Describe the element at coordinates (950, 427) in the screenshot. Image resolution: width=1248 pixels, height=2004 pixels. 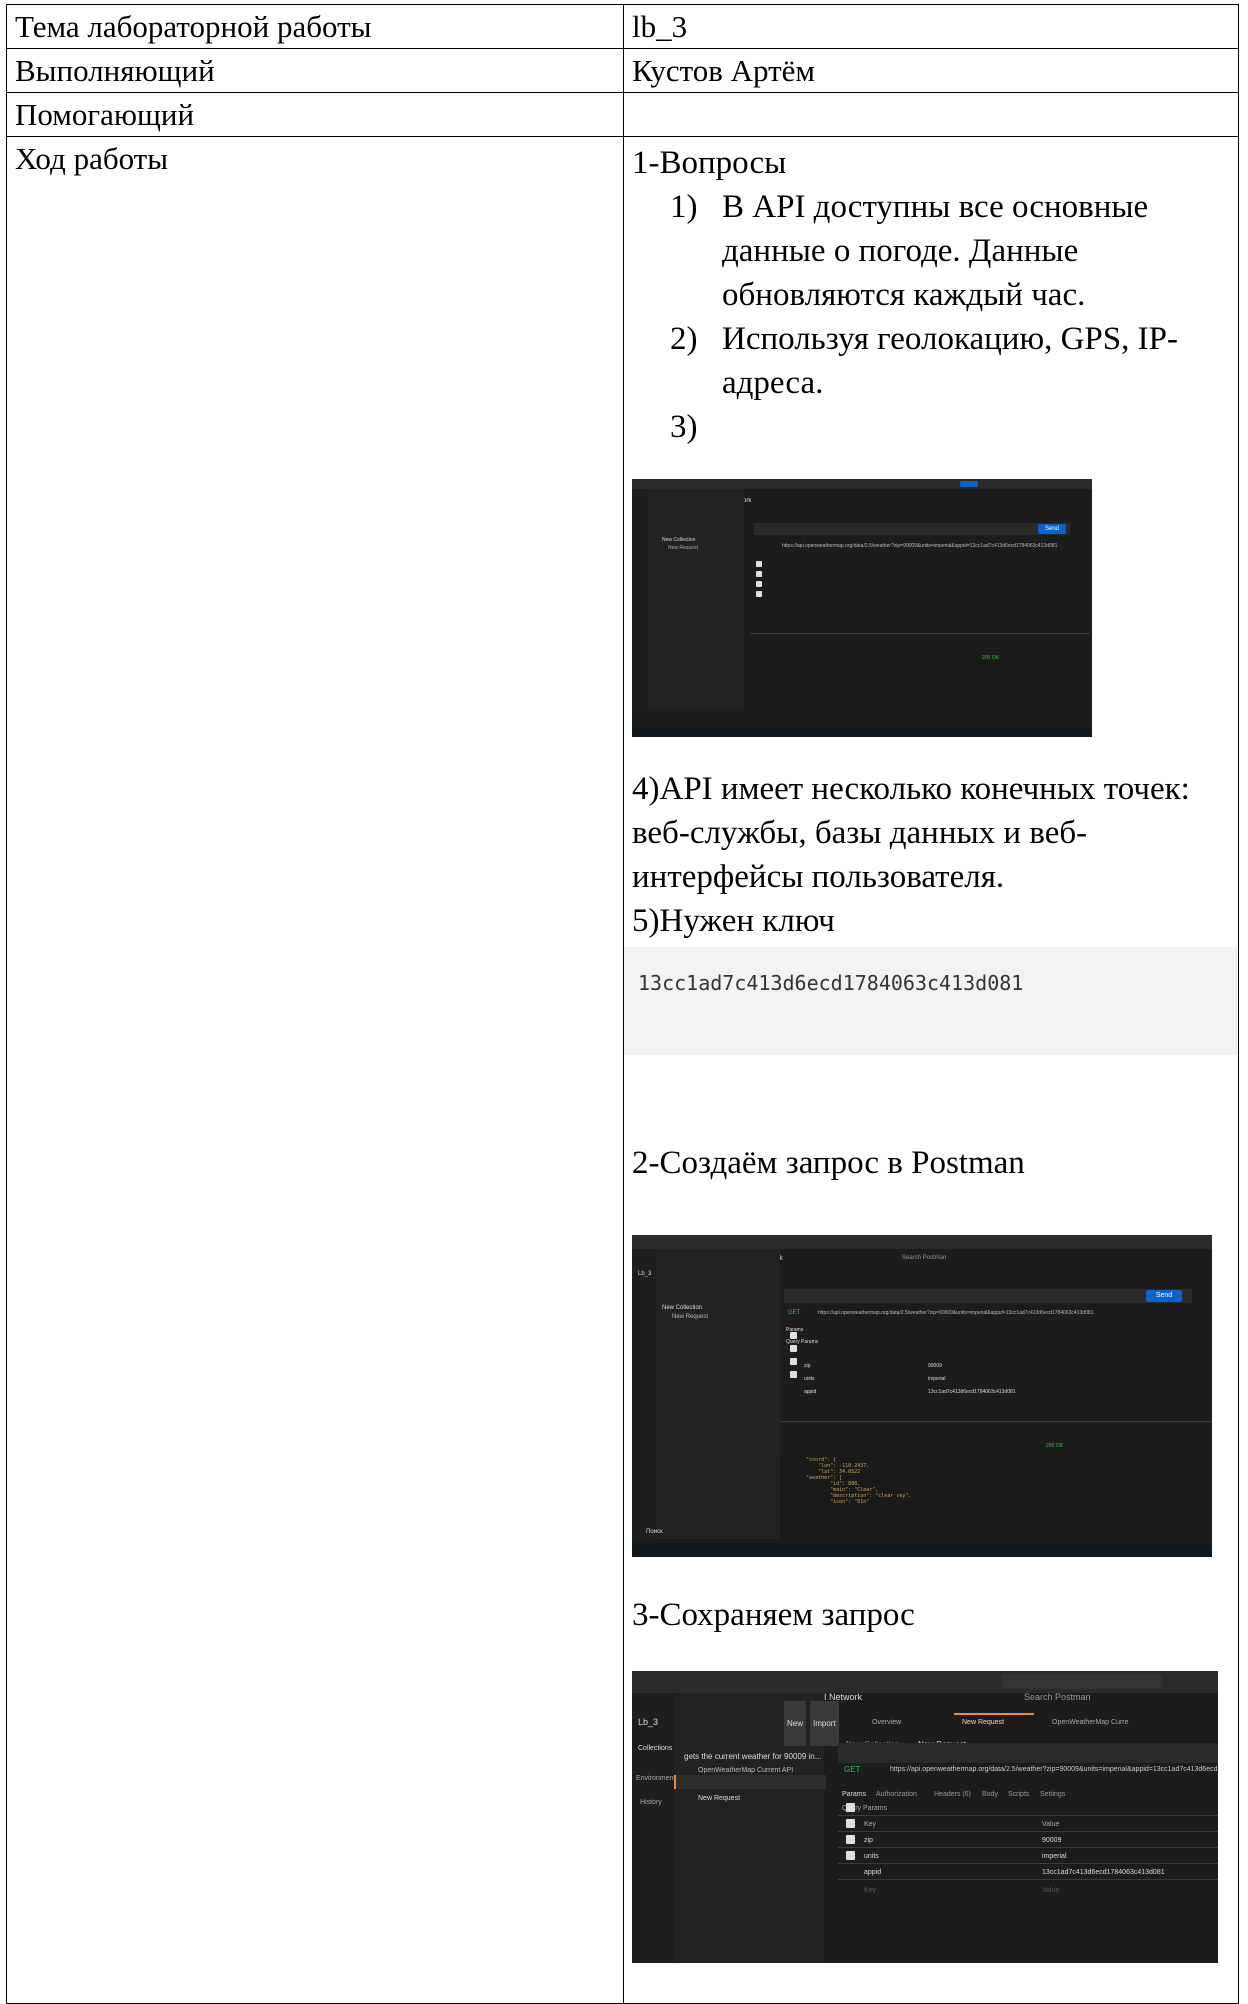
I see `question-item: 3)` at that location.